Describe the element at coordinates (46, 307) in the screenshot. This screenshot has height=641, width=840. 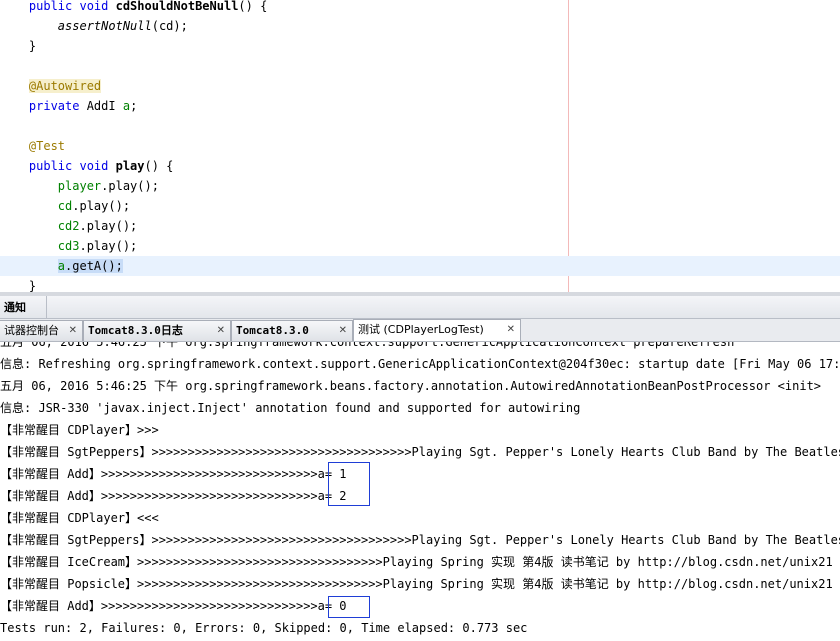
I see `notification-separator` at that location.